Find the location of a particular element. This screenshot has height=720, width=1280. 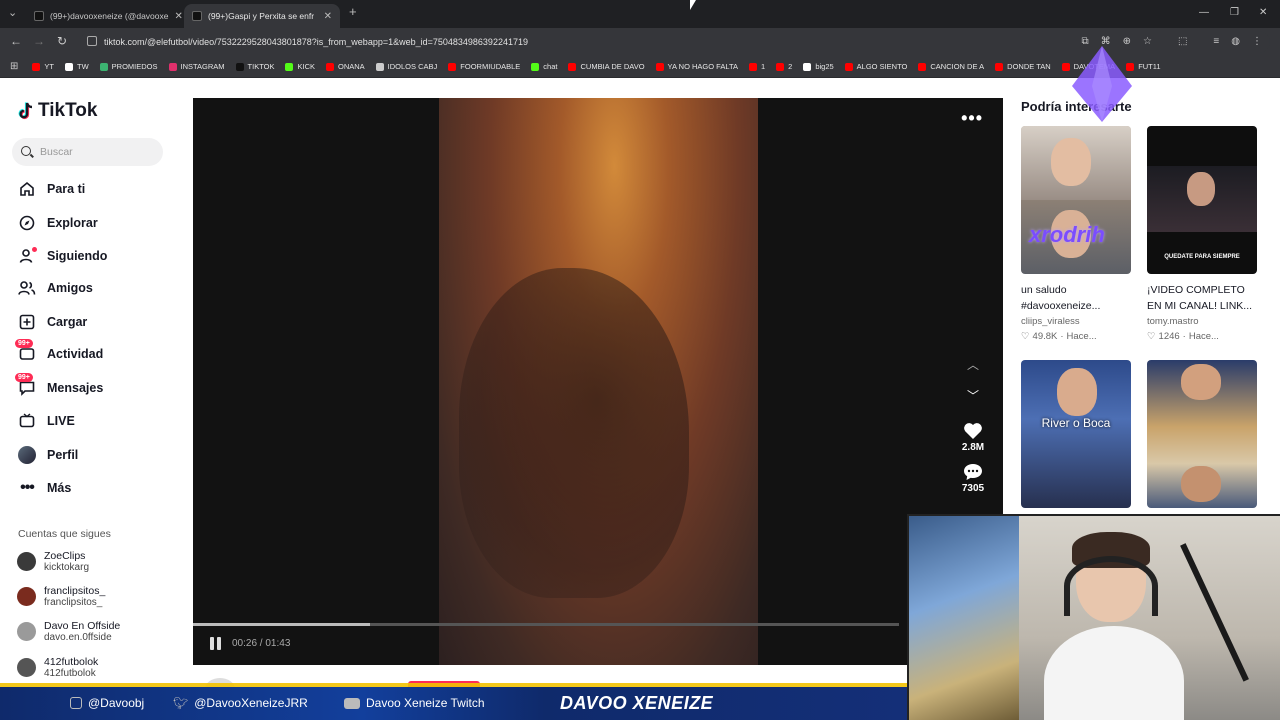

bookmark-item: KICK is located at coordinates (300, 66).